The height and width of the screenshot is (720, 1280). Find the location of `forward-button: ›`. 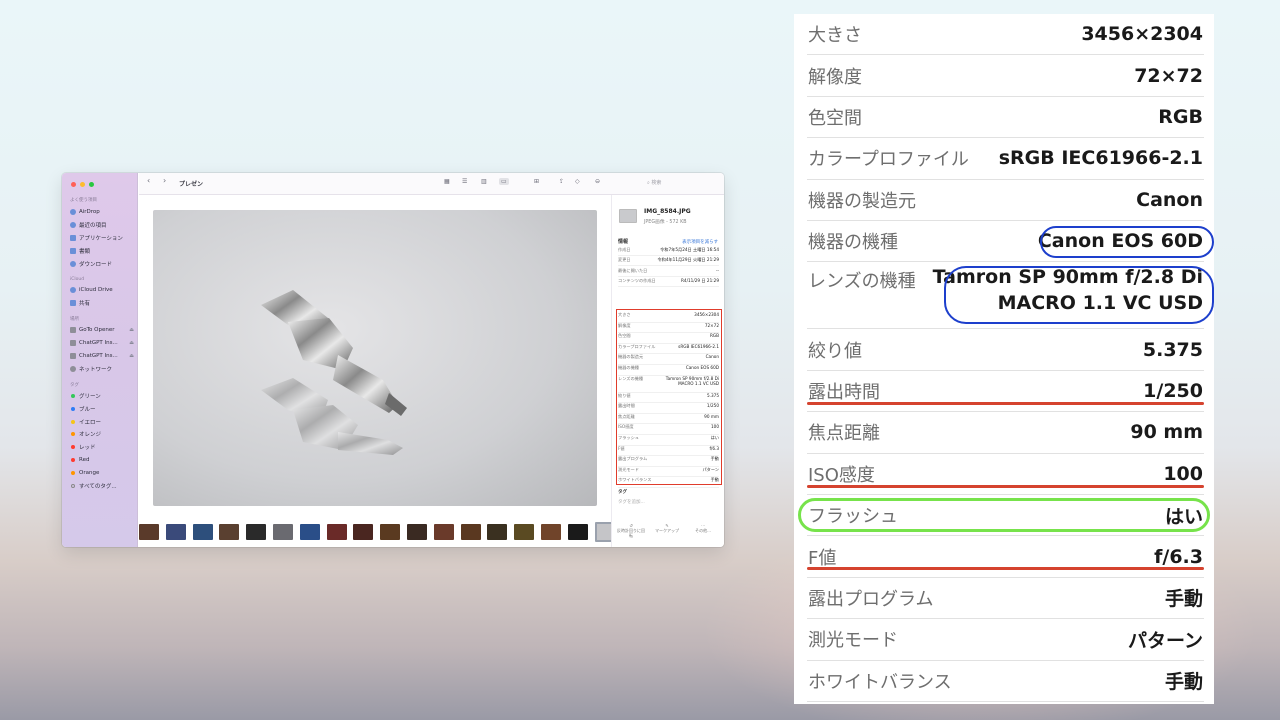

forward-button: › is located at coordinates (164, 180).